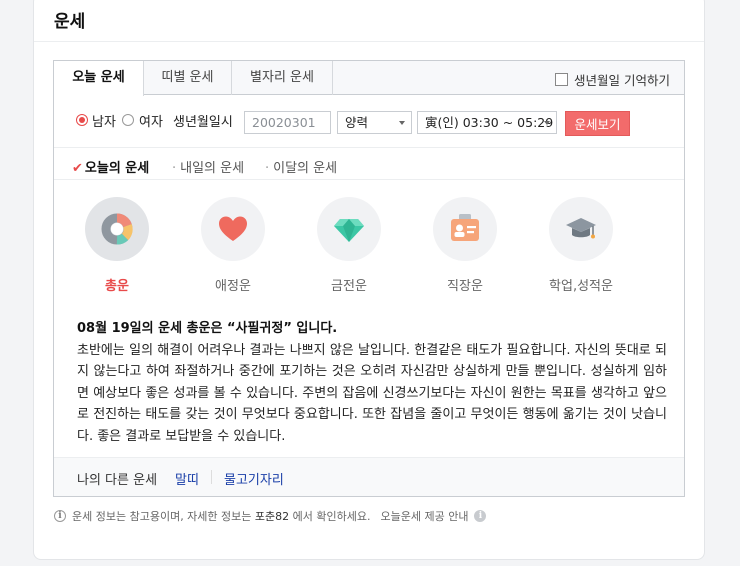 Image resolution: width=740 pixels, height=566 pixels. I want to click on page-title: 운세, so click(70, 22).